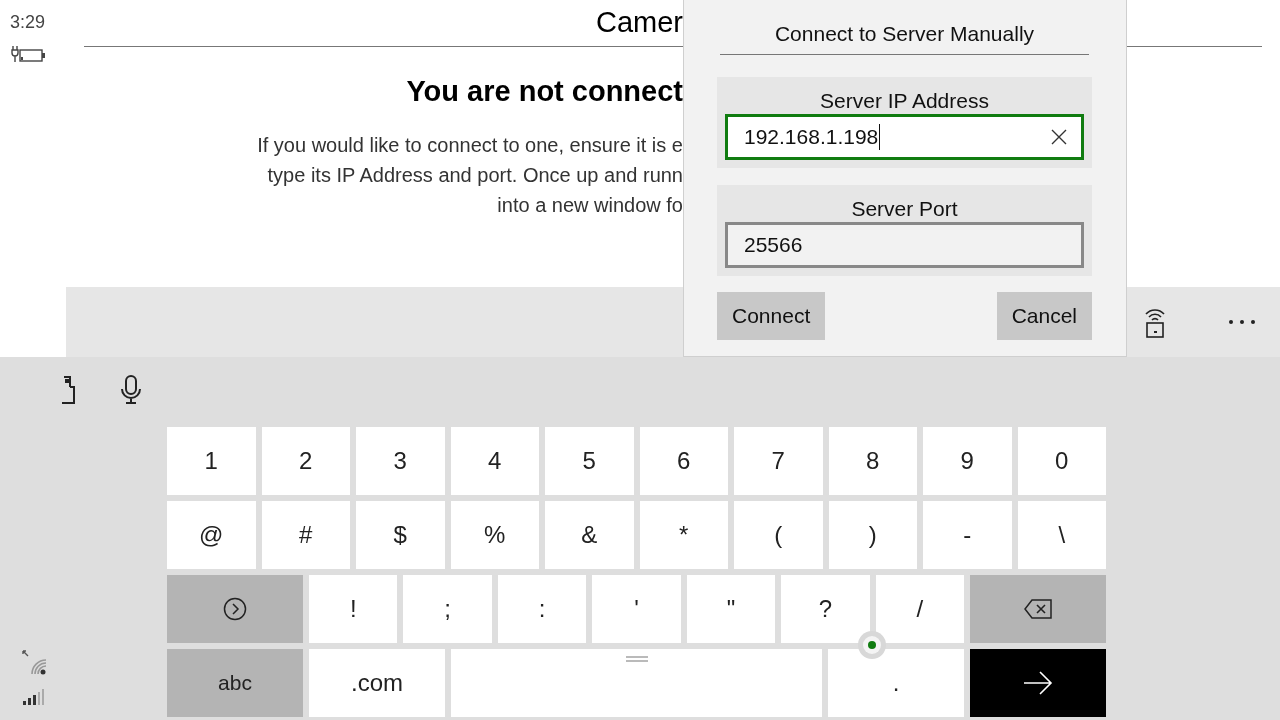 Image resolution: width=1280 pixels, height=720 pixels. What do you see at coordinates (1155, 322) in the screenshot?
I see `wireless-device-icon` at bounding box center [1155, 322].